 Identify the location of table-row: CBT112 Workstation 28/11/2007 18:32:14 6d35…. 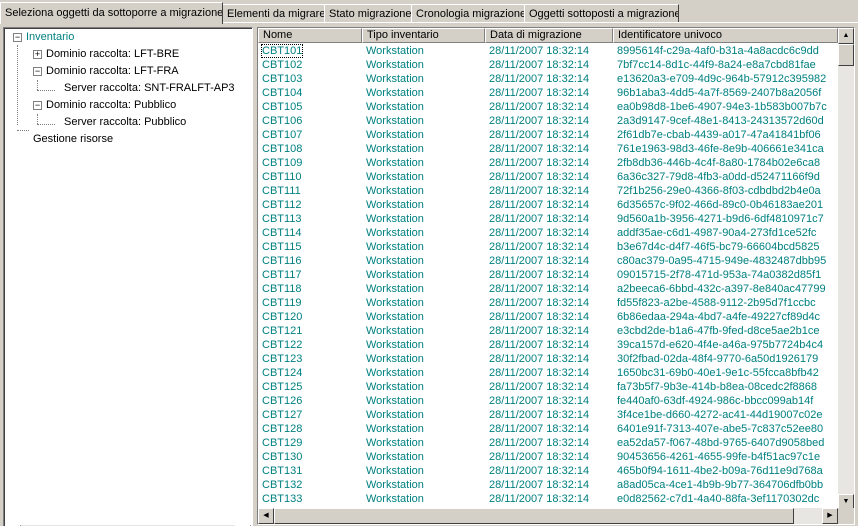
(548, 205).